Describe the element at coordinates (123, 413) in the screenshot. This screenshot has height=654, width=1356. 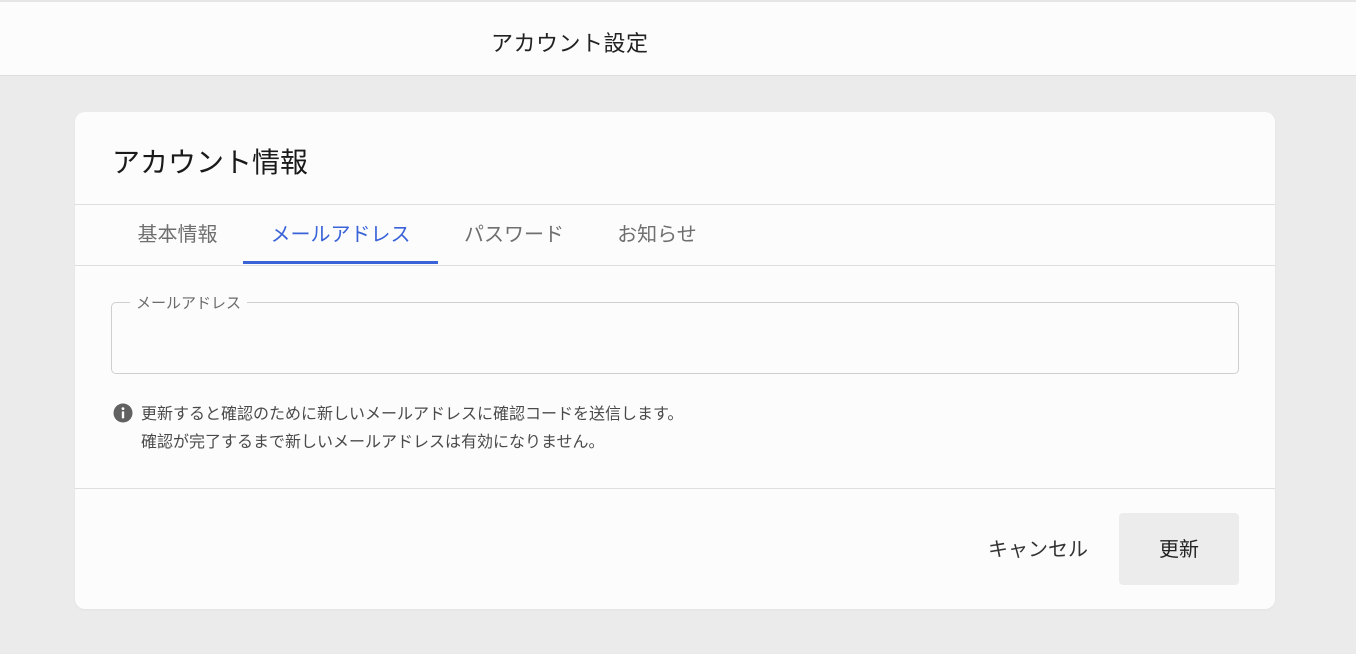
I see `info-icon` at that location.